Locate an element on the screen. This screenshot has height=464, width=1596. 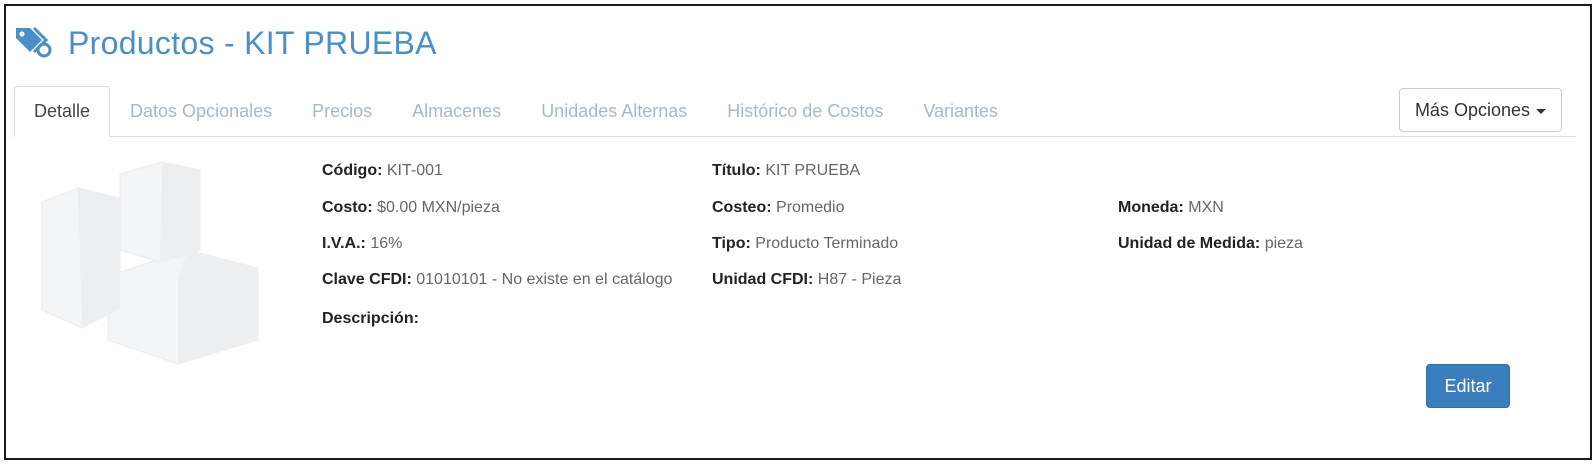
tab-variantes: Variantes is located at coordinates (960, 111).